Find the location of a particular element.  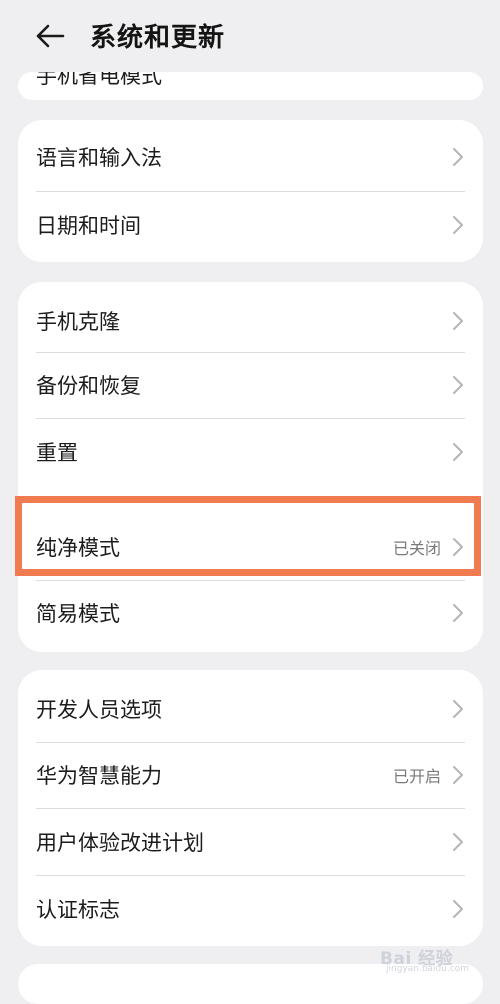

item-label: 华为智慧能力 is located at coordinates (99, 776).